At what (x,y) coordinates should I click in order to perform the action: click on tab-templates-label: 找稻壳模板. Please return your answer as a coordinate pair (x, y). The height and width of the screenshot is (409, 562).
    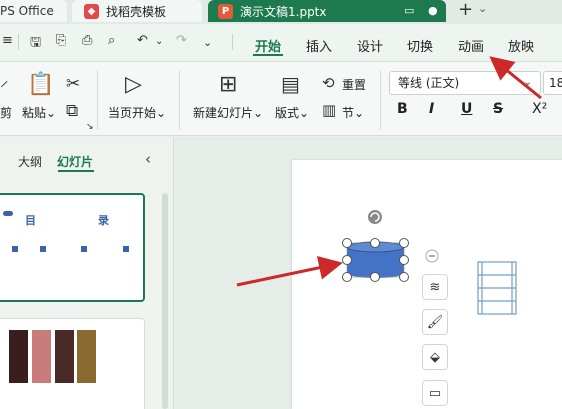
    Looking at the image, I should click on (136, 11).